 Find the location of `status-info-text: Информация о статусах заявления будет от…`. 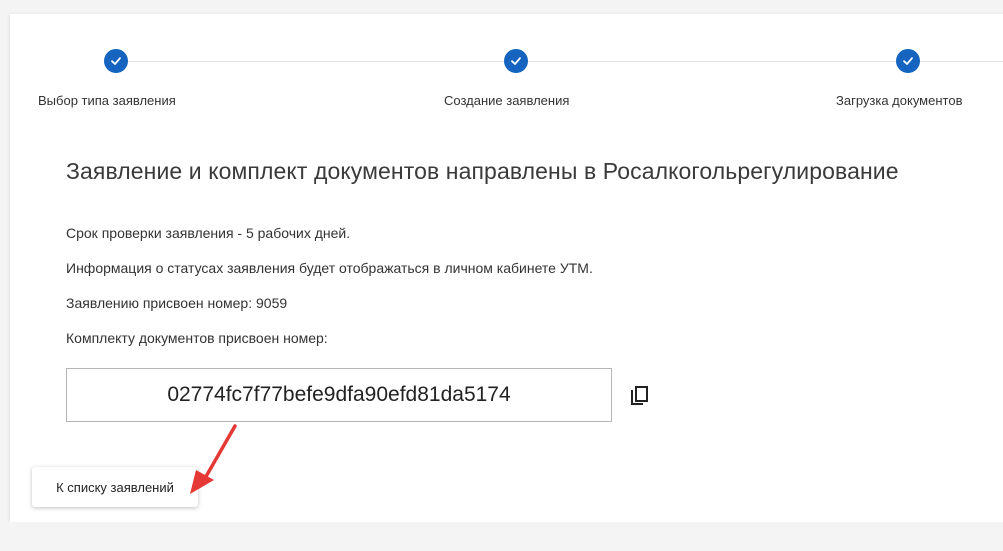

status-info-text: Информация о статусах заявления будет от… is located at coordinates (329, 268).